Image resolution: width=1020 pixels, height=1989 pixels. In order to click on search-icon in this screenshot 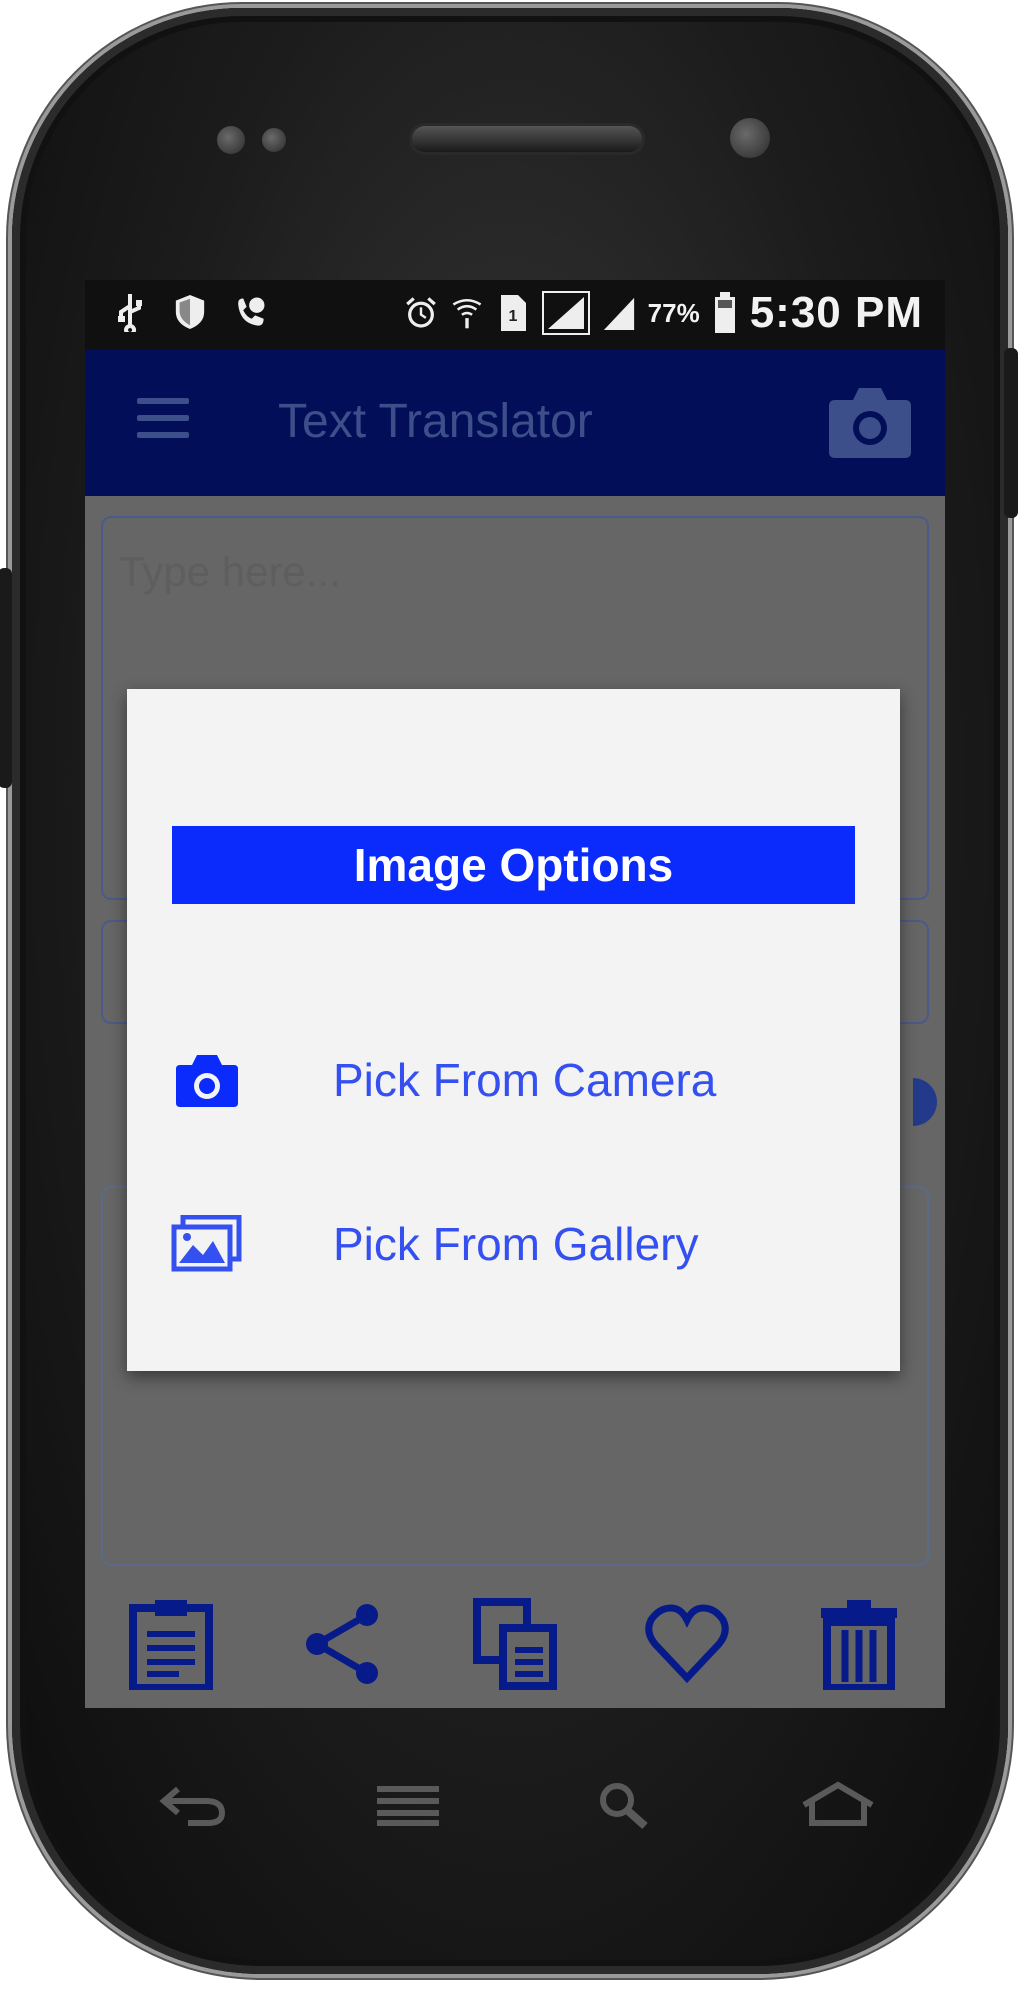, I will do `click(623, 1805)`.